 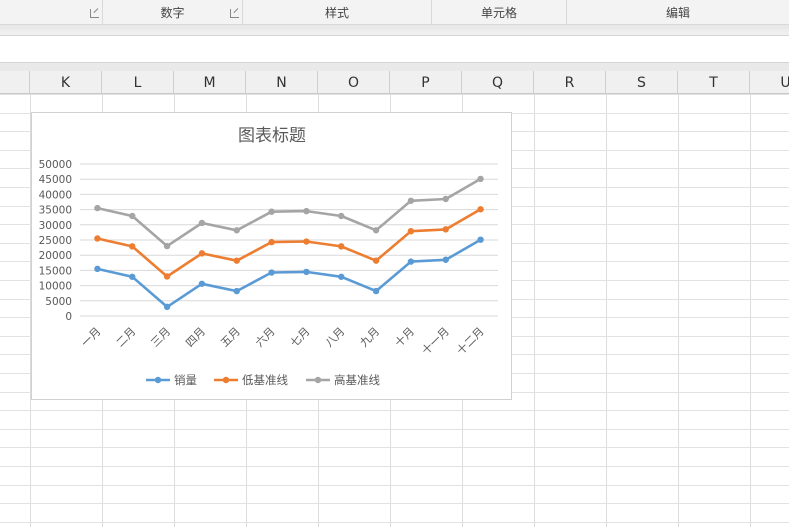 What do you see at coordinates (55, 180) in the screenshot?
I see `y-tick-label: 45000` at bounding box center [55, 180].